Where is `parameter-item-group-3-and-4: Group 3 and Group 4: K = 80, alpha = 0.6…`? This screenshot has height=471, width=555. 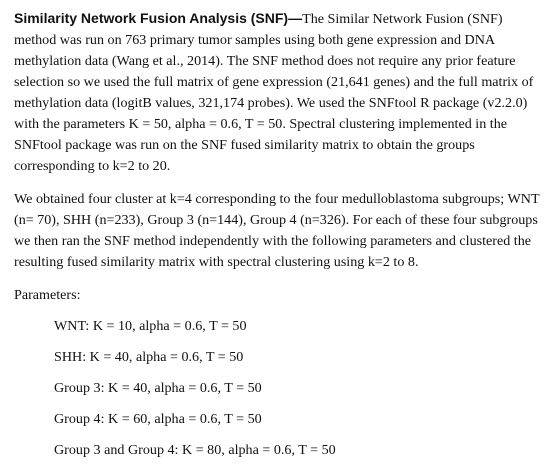
parameter-item-group-3-and-4: Group 3 and Group 4: K = 80, alpha = 0.6… is located at coordinates (195, 450).